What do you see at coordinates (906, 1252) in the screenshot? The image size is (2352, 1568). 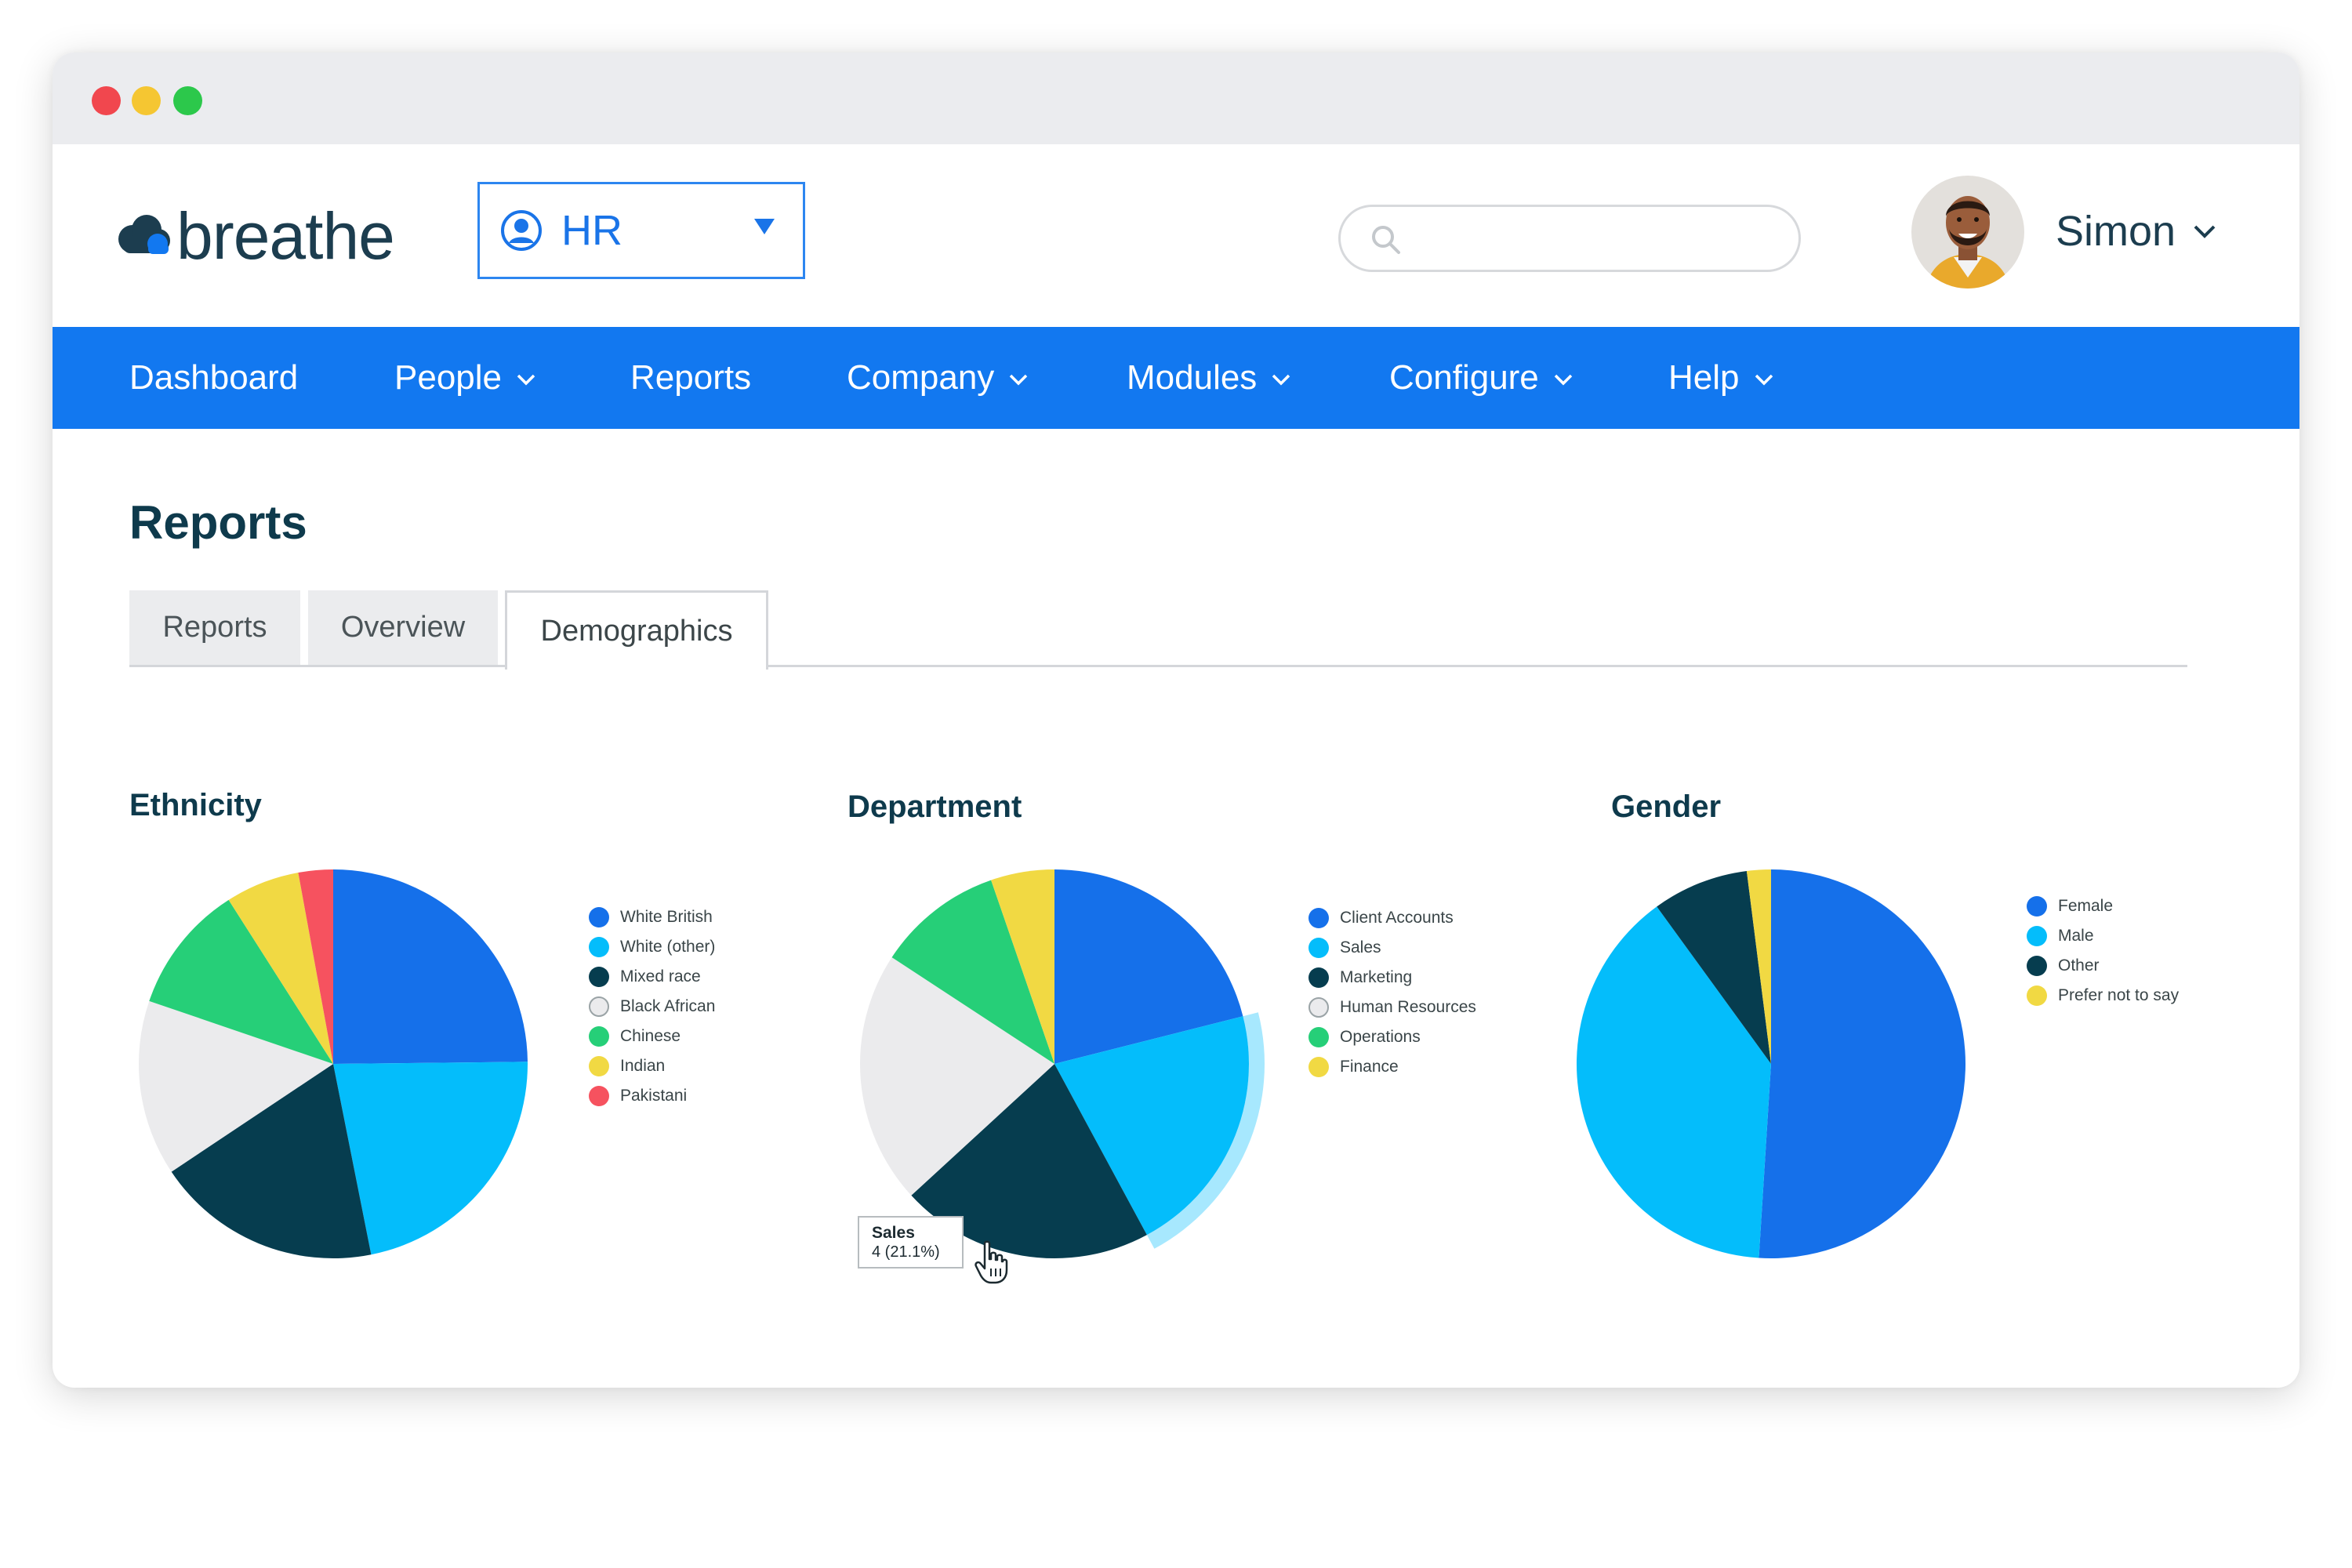 I see `tooltip-value: 4 (21.1%)` at bounding box center [906, 1252].